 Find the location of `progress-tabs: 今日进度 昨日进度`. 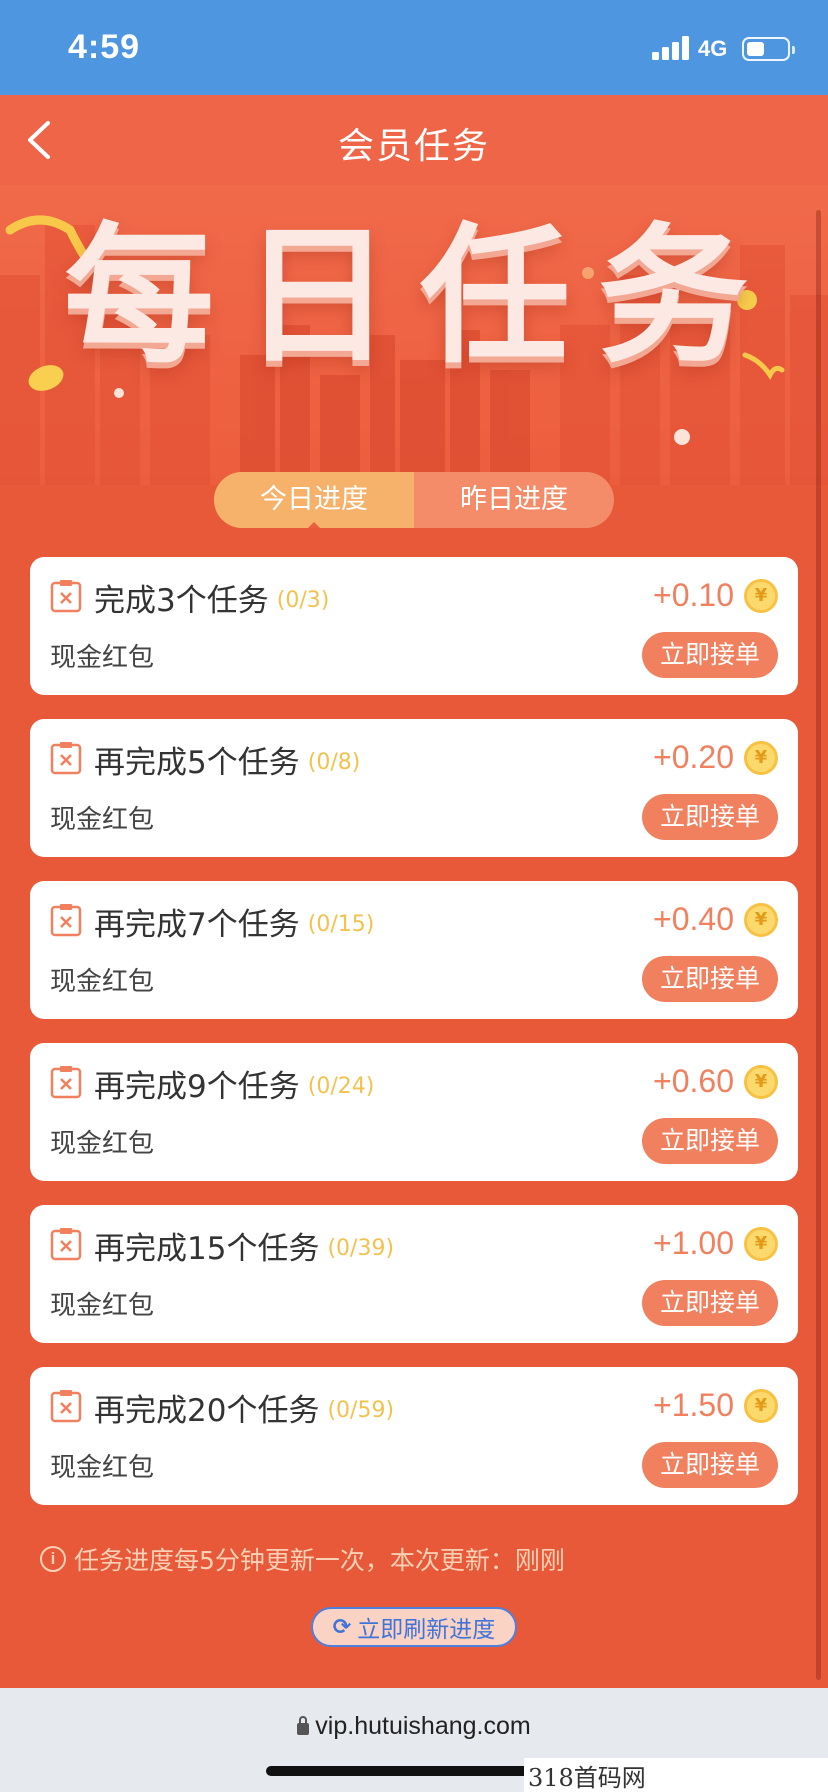

progress-tabs: 今日进度 昨日进度 is located at coordinates (414, 500).